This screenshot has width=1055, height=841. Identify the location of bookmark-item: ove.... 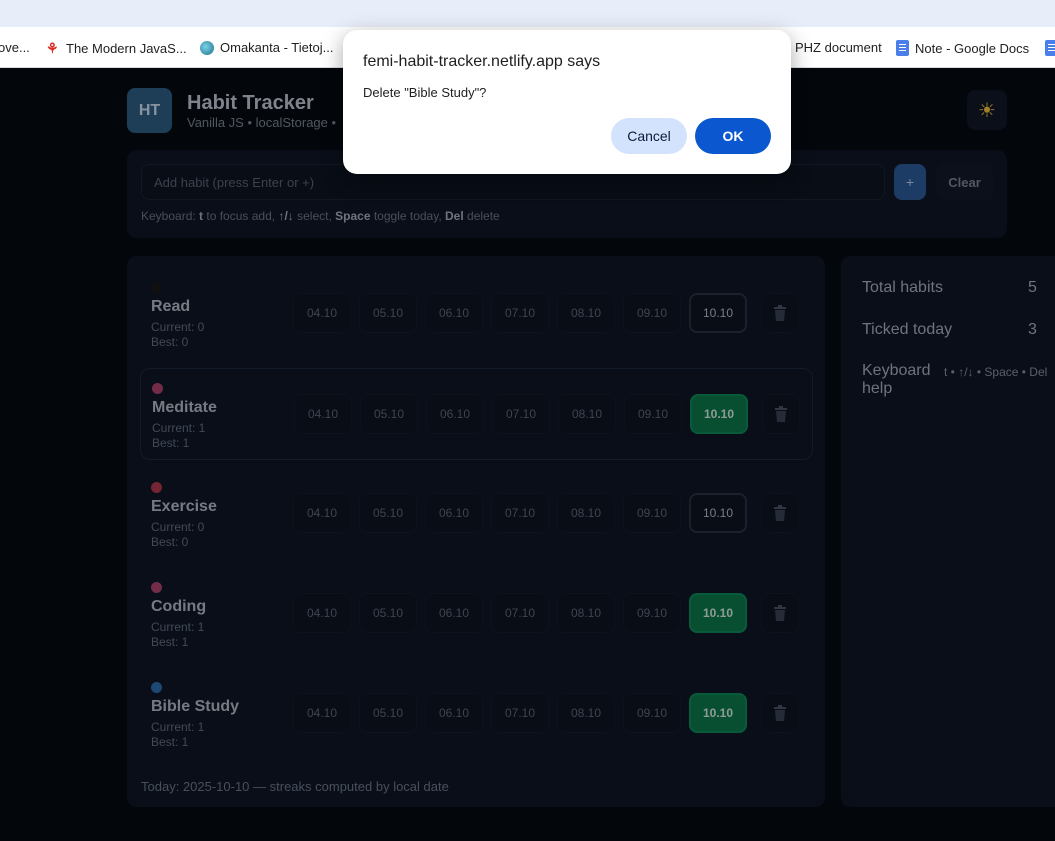
(15, 47).